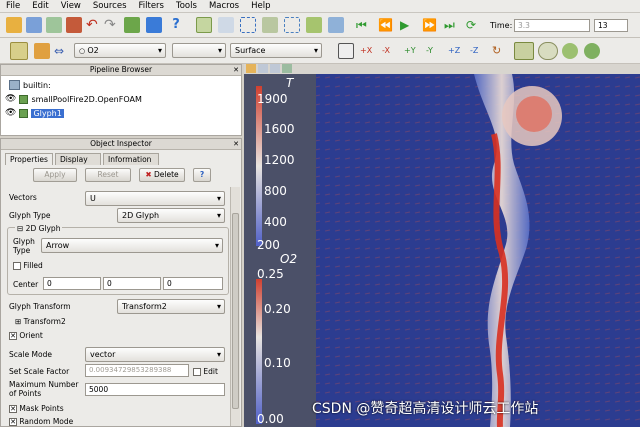 Image resolution: width=640 pixels, height=427 pixels. Describe the element at coordinates (386, 25) in the screenshot. I see `previous-frame-icon: ⏪` at that location.